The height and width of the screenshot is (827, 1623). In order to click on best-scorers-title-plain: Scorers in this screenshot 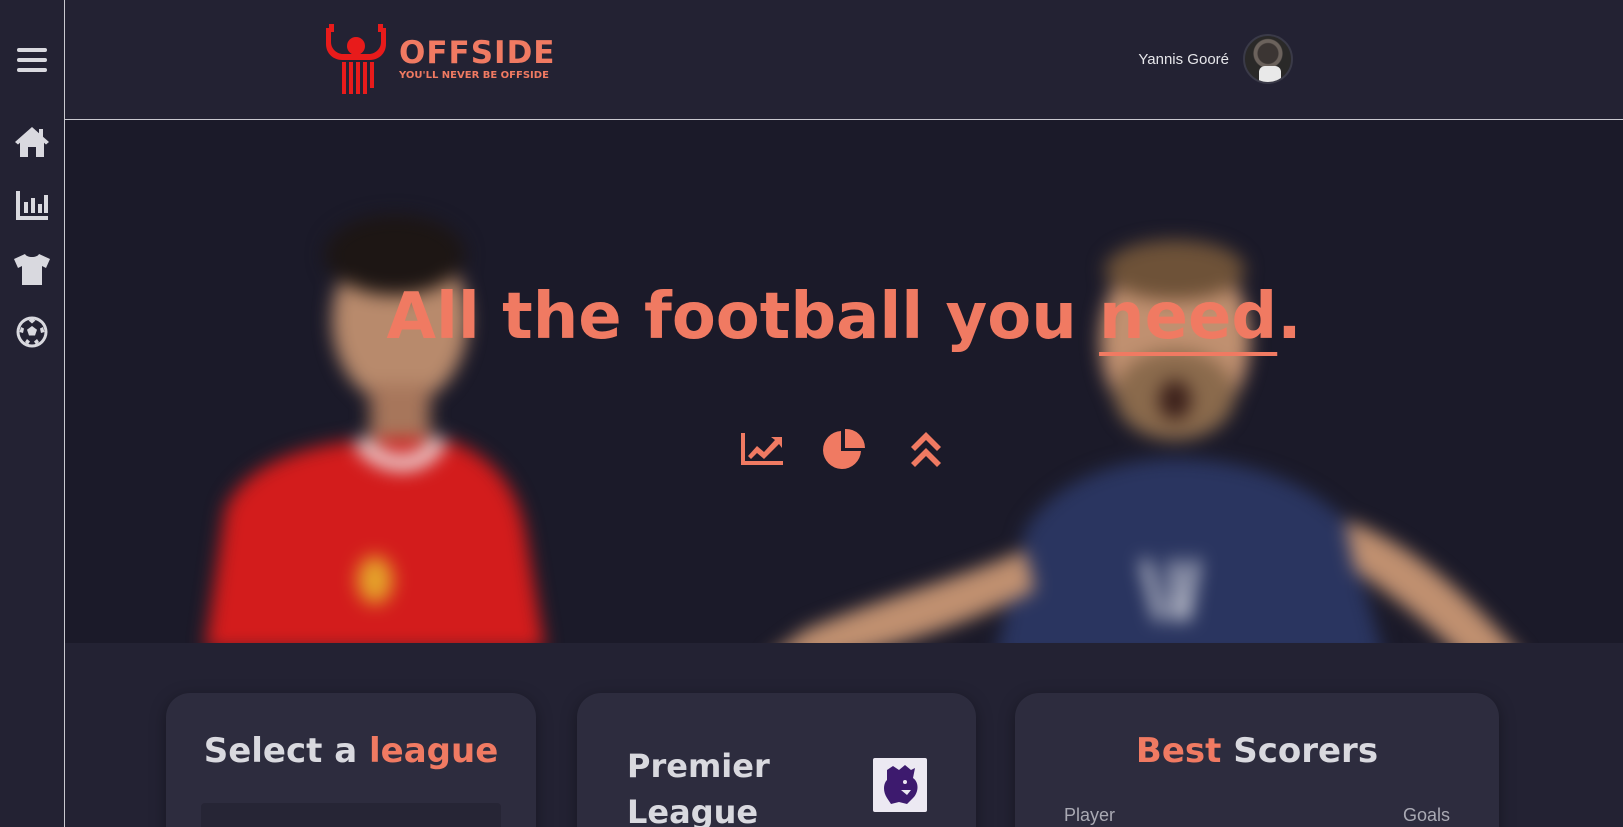, I will do `click(1300, 751)`.